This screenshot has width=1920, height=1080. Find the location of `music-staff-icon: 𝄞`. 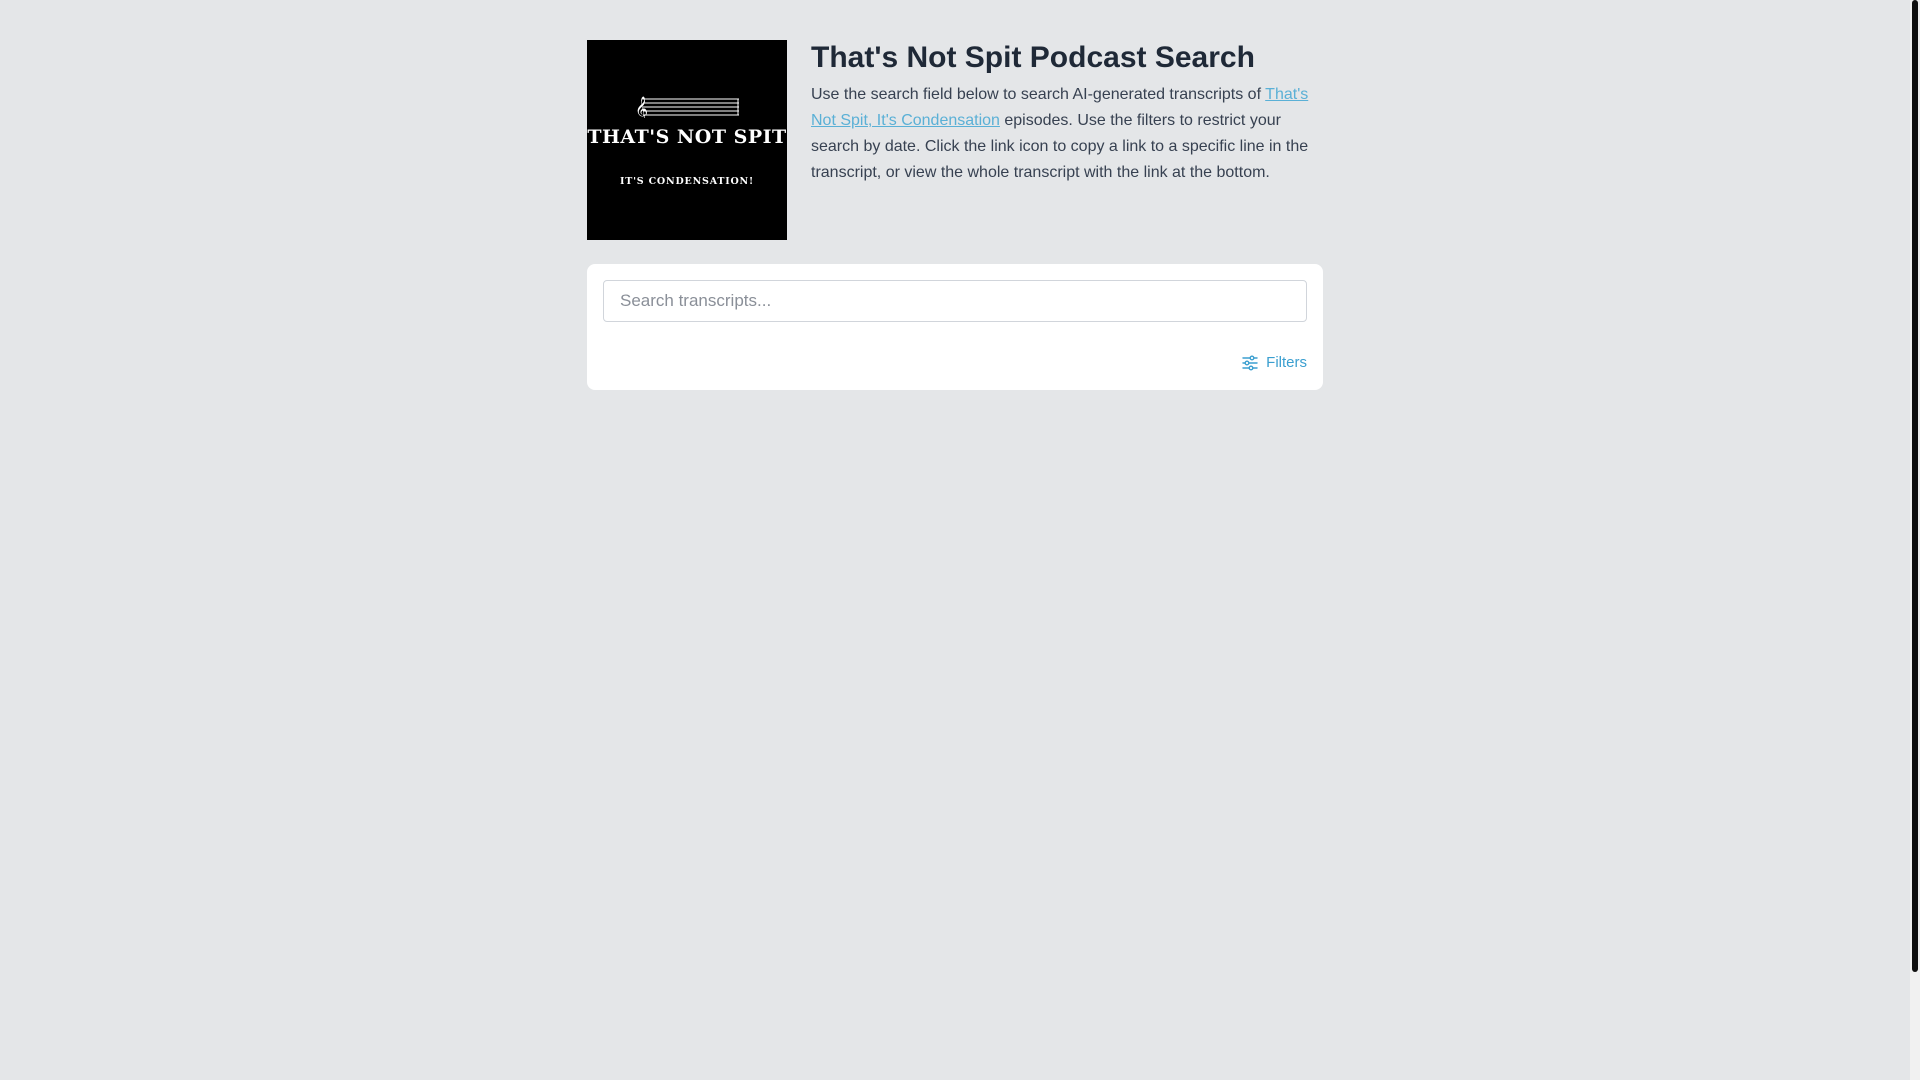

music-staff-icon: 𝄞 is located at coordinates (687, 107).